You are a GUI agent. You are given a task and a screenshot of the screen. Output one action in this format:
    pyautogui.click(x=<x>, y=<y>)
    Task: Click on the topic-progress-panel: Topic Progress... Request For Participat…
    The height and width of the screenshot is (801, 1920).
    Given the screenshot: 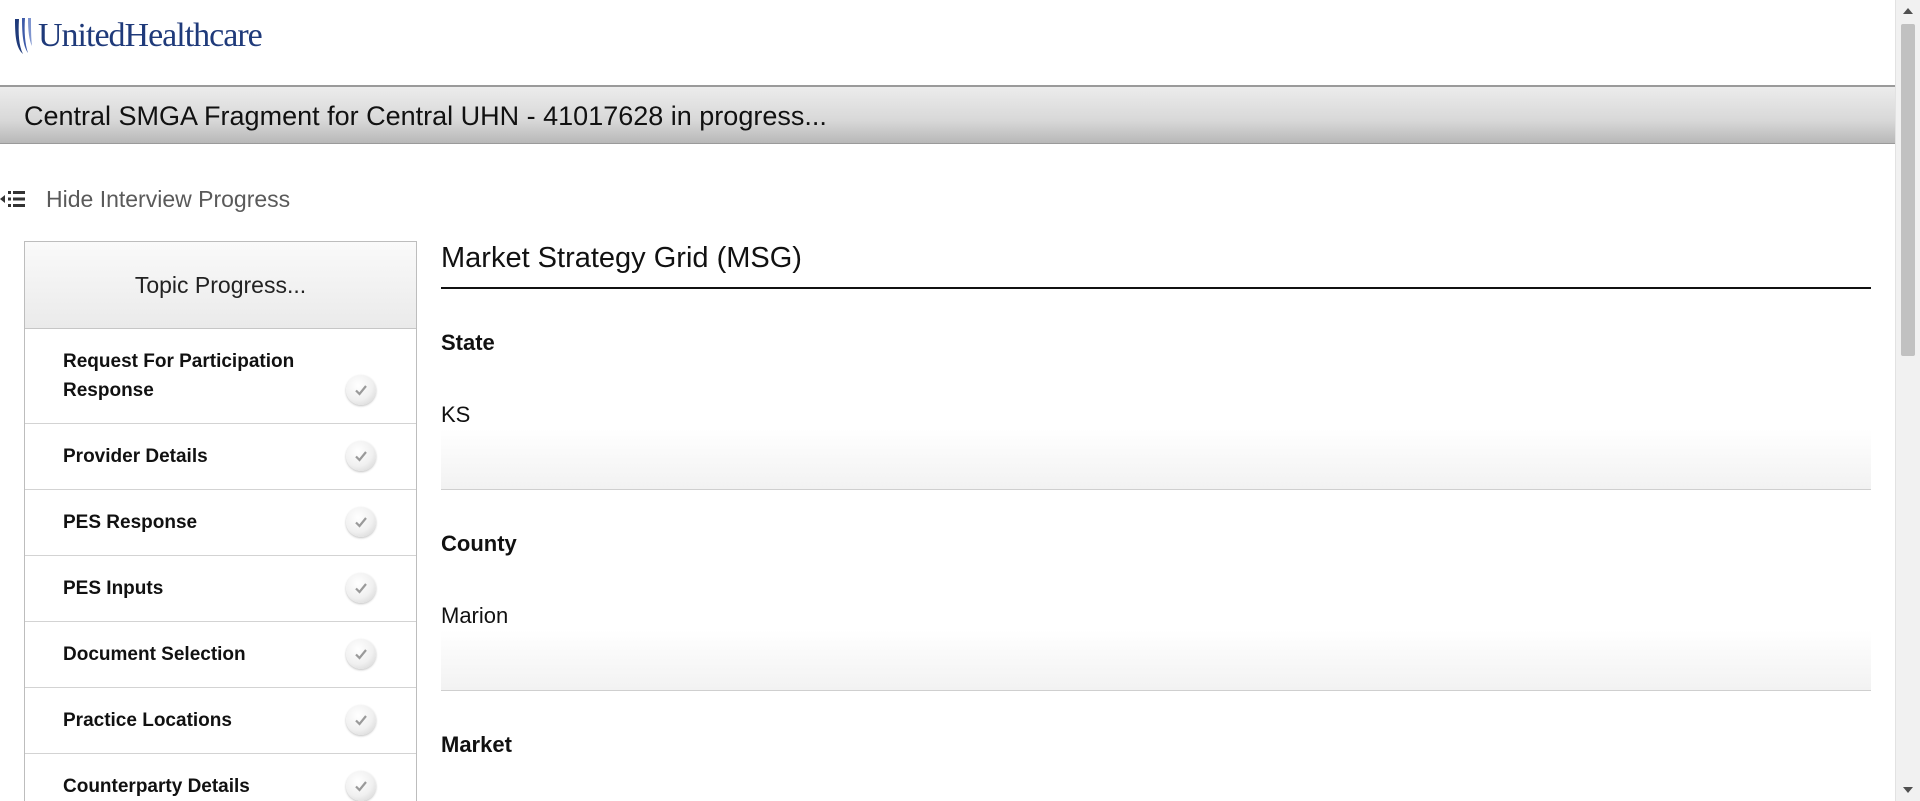 What is the action you would take?
    pyautogui.click(x=220, y=521)
    